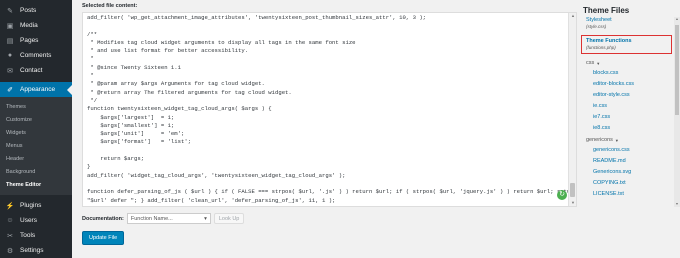 This screenshot has width=680, height=258. Describe the element at coordinates (10, 26) in the screenshot. I see `media-icon: ▣` at that location.